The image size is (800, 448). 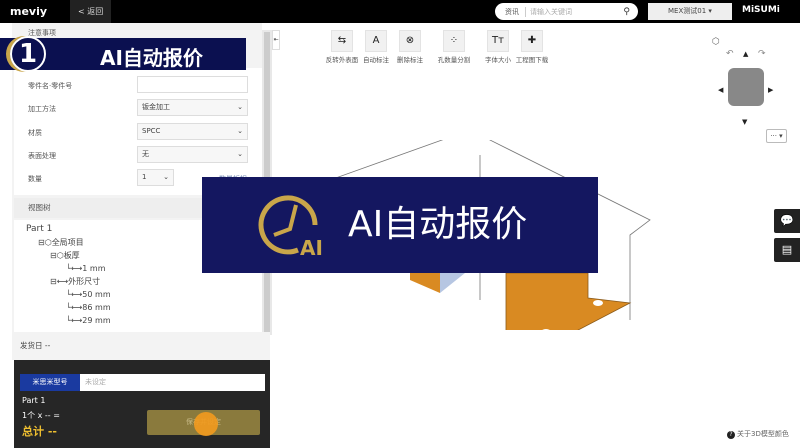 I want to click on qty-value: 1, so click(x=144, y=177).